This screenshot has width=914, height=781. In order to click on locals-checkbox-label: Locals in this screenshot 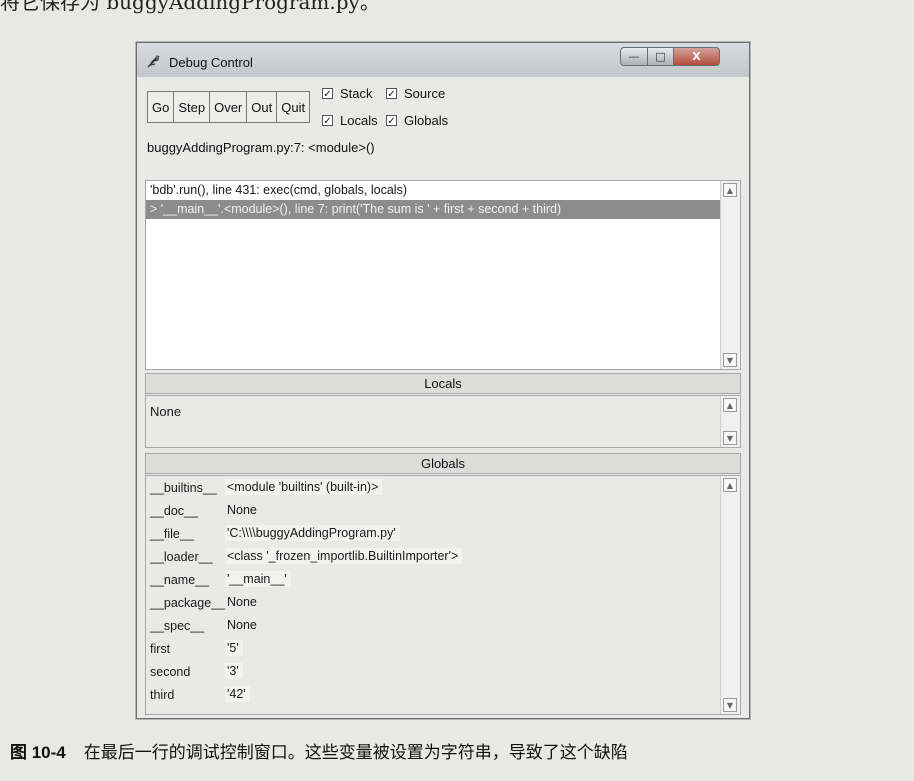, I will do `click(359, 120)`.